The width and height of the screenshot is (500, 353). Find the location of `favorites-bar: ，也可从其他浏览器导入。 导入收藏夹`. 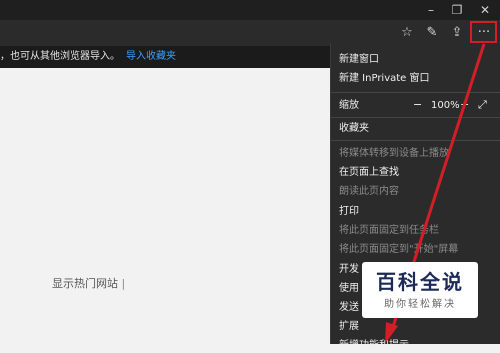

favorites-bar: ，也可从其他浏览器导入。 导入收藏夹 is located at coordinates (165, 57).